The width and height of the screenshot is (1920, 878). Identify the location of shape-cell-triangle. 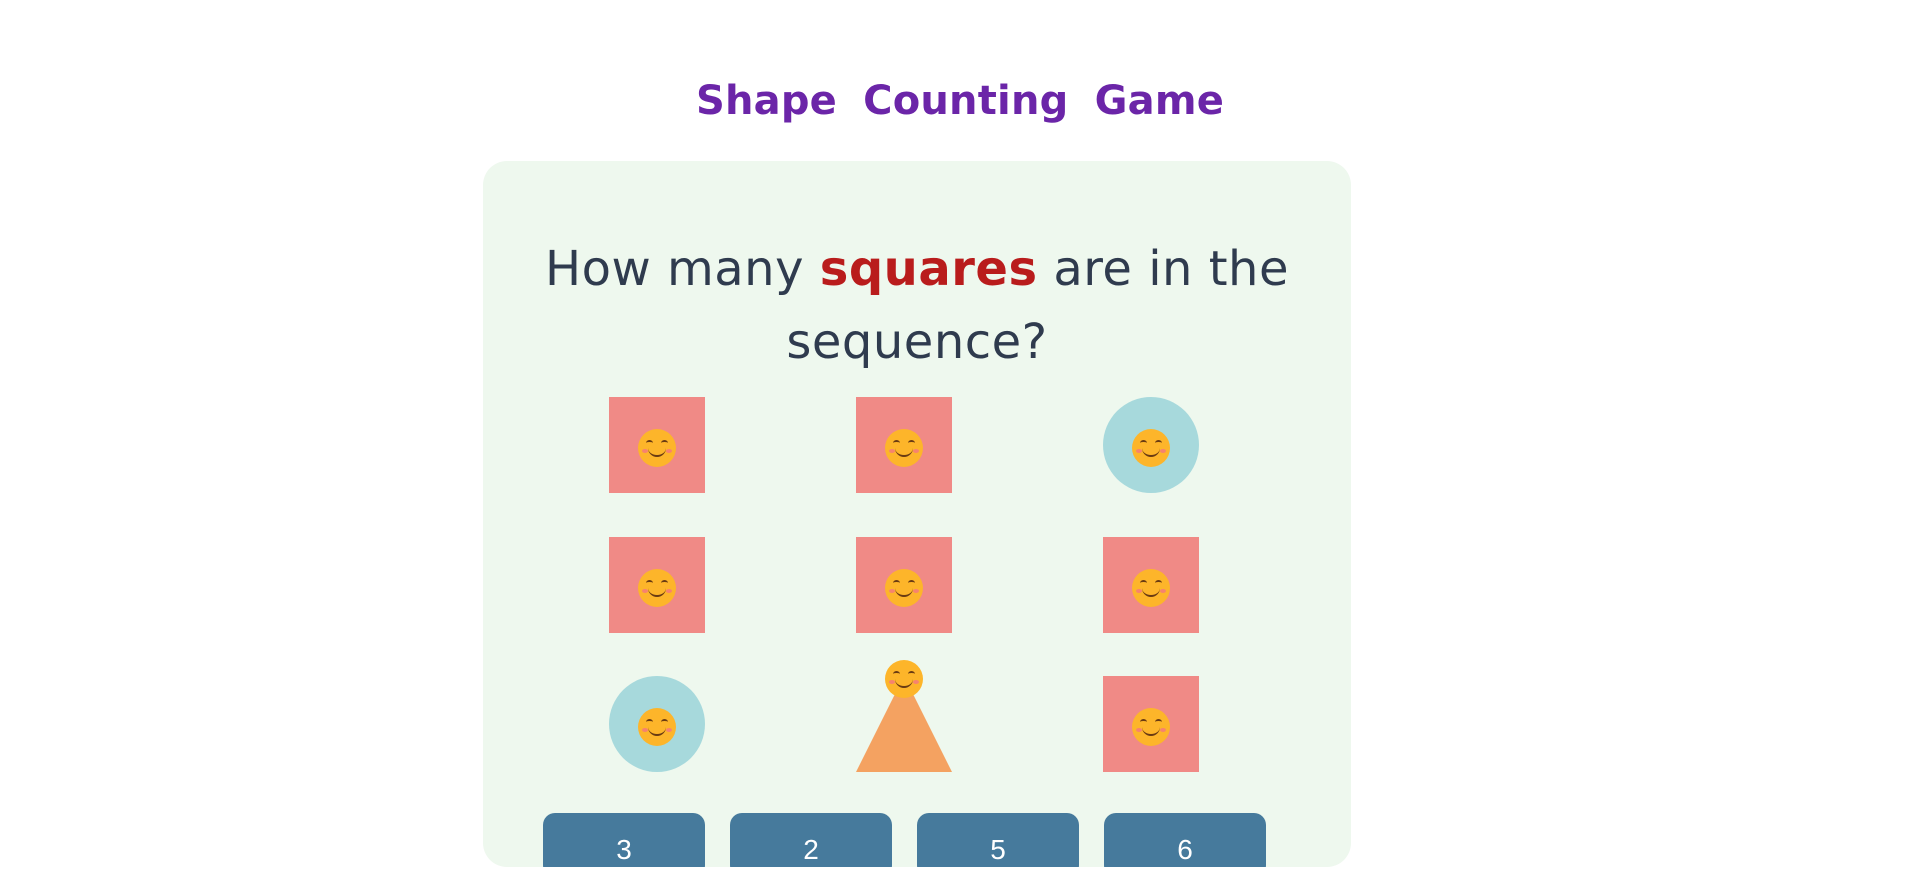
(904, 716).